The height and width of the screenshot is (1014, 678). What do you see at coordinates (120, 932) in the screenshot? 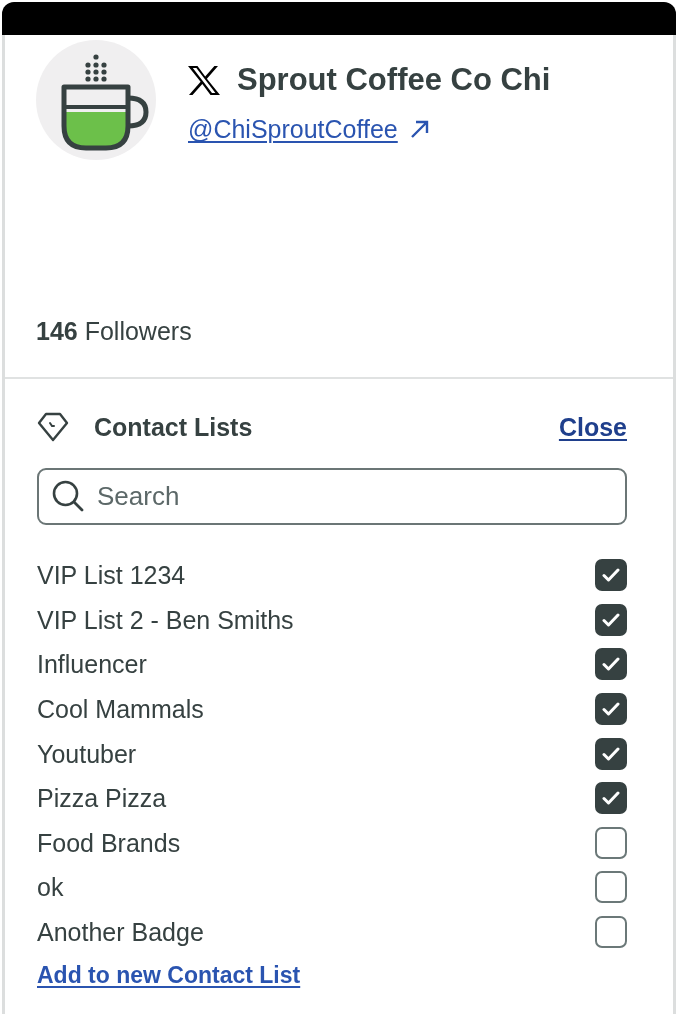
I see `contact-list-name: Another Badge` at bounding box center [120, 932].